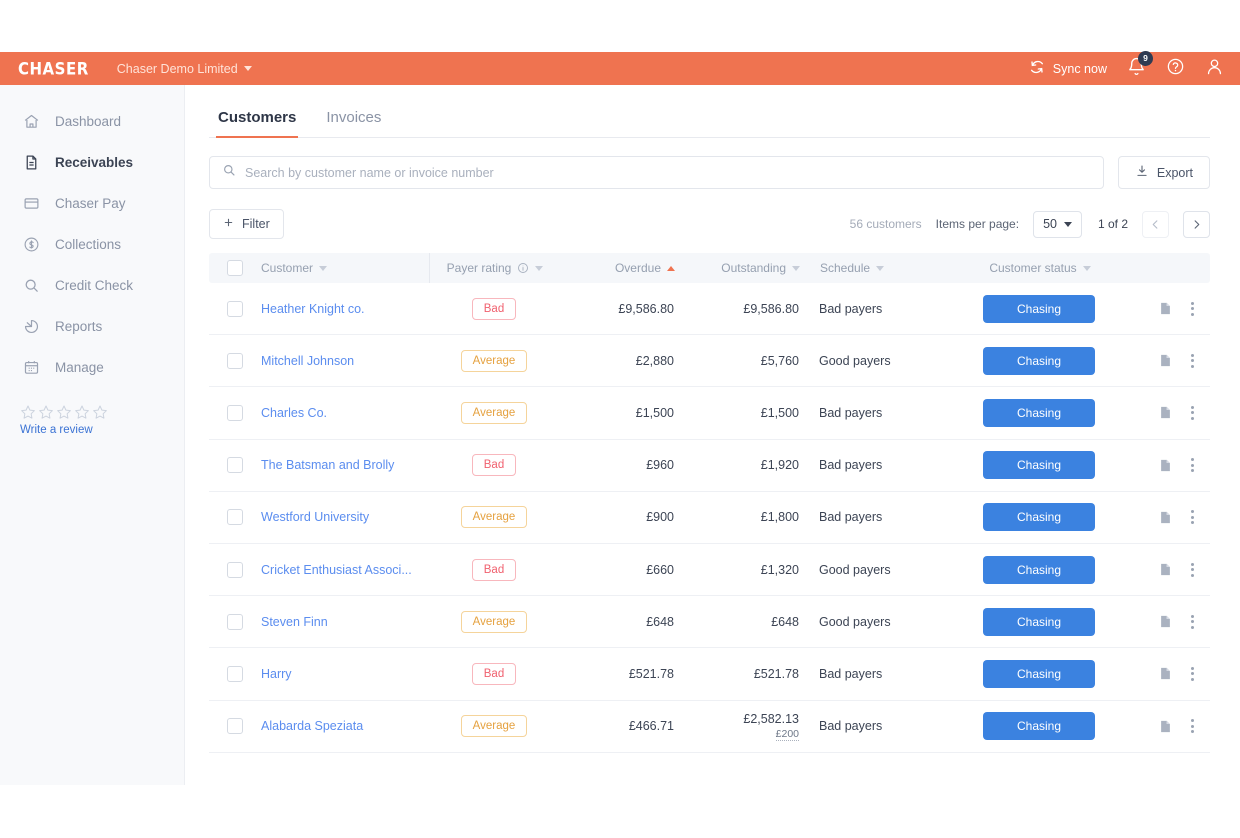 The width and height of the screenshot is (1240, 838). I want to click on column-outstanding: Outstanding, so click(737, 268).